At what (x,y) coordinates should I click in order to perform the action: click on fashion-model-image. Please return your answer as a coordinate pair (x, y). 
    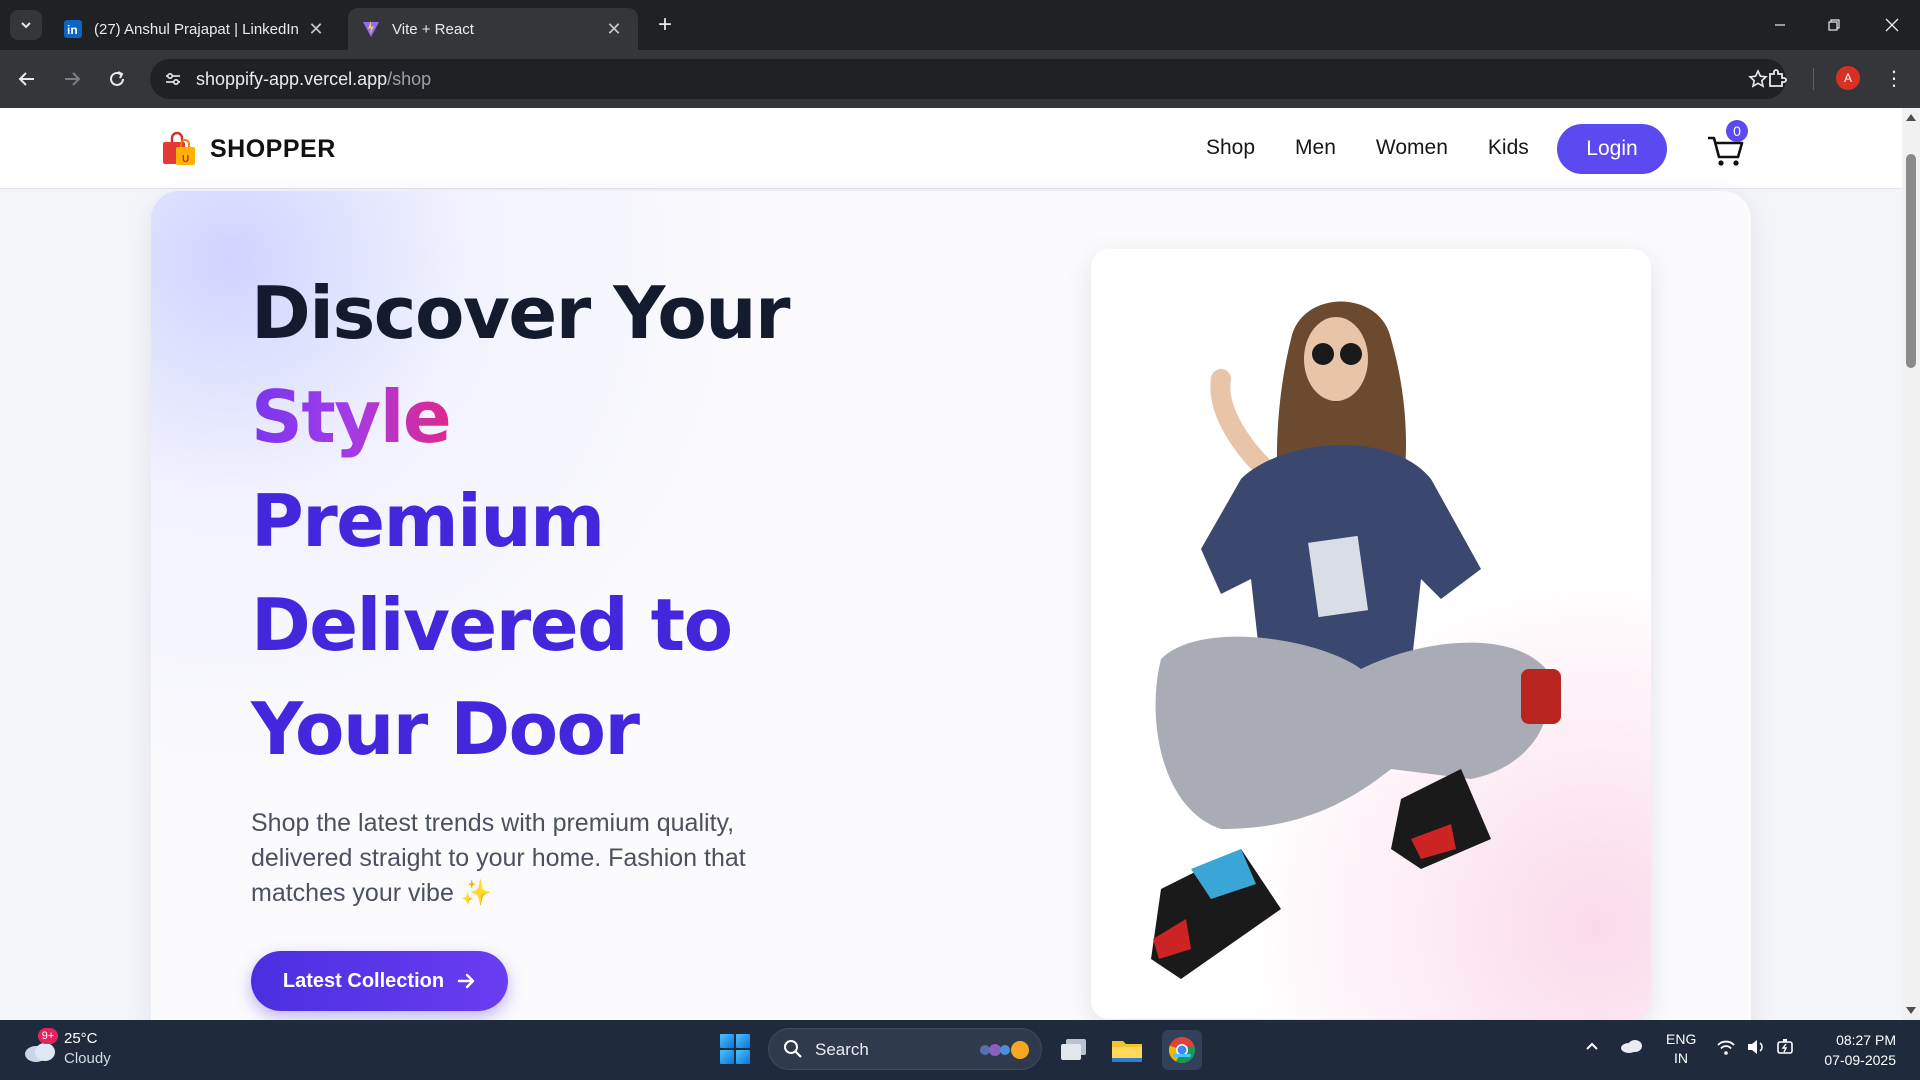
    Looking at the image, I should click on (1356, 640).